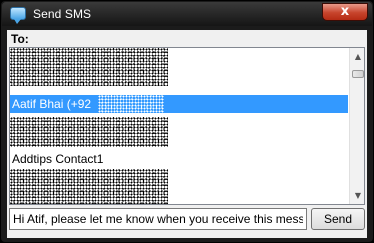 The image size is (374, 243). Describe the element at coordinates (357, 195) in the screenshot. I see `scroll-down-icon: ▼` at that location.